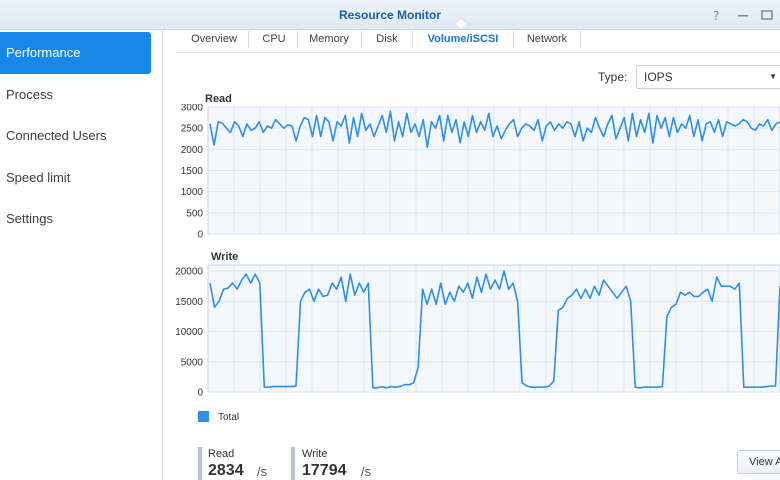 This screenshot has width=780, height=480. Describe the element at coordinates (463, 40) in the screenshot. I see `tab-volume-iscsi: Volume/iSCSI` at that location.